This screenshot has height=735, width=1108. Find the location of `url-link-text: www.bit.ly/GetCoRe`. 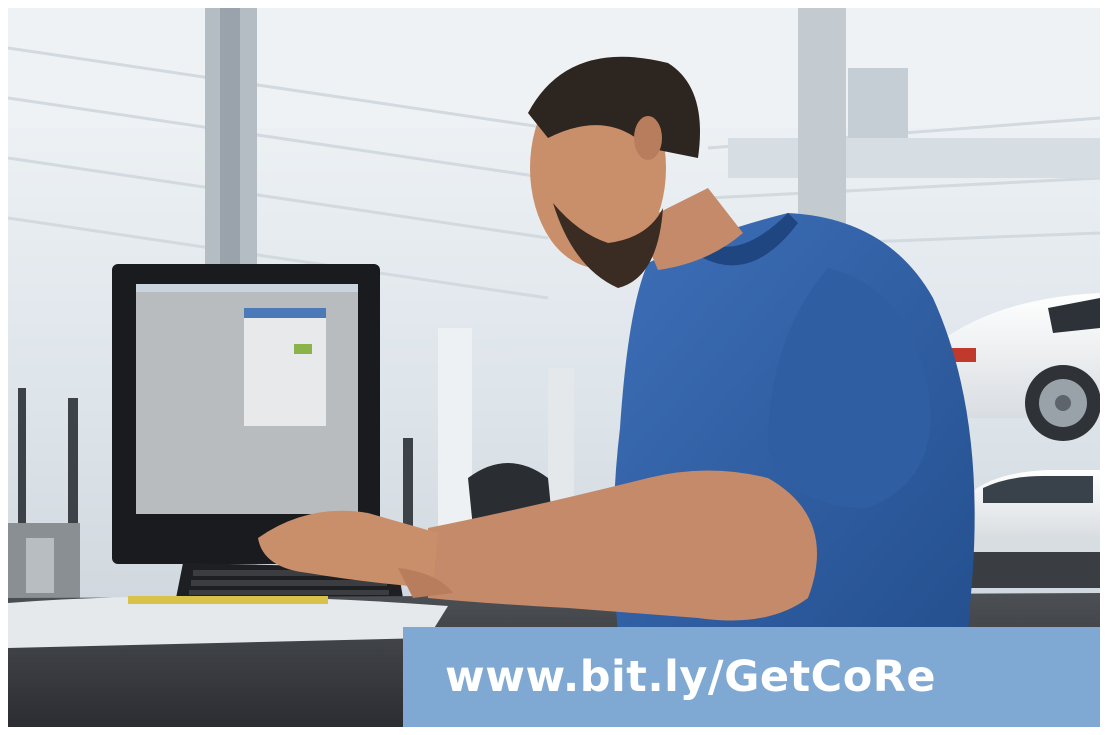

url-link-text: www.bit.ly/GetCoRe is located at coordinates (690, 677).